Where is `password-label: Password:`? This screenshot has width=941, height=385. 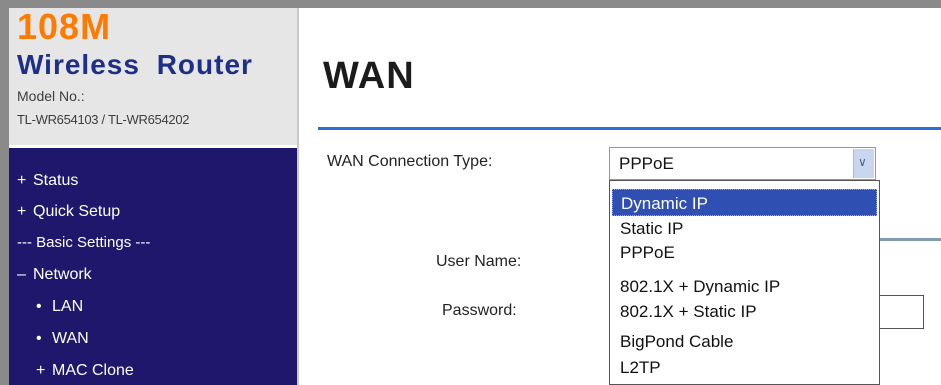
password-label: Password: is located at coordinates (479, 310).